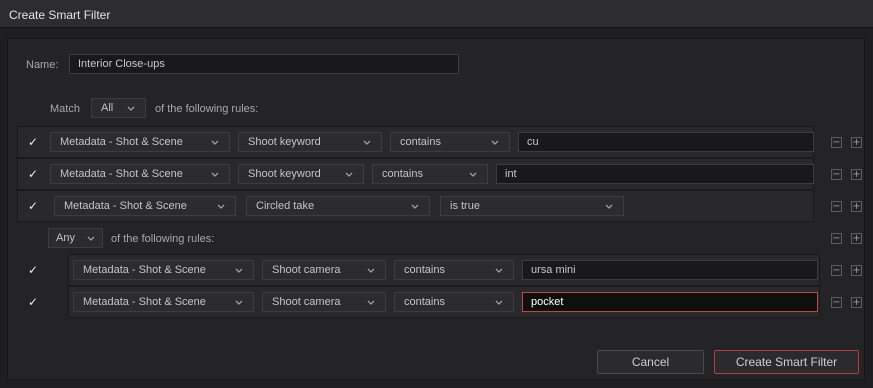  Describe the element at coordinates (207, 109) in the screenshot. I see `match-suffix-label: of the following rules:` at that location.